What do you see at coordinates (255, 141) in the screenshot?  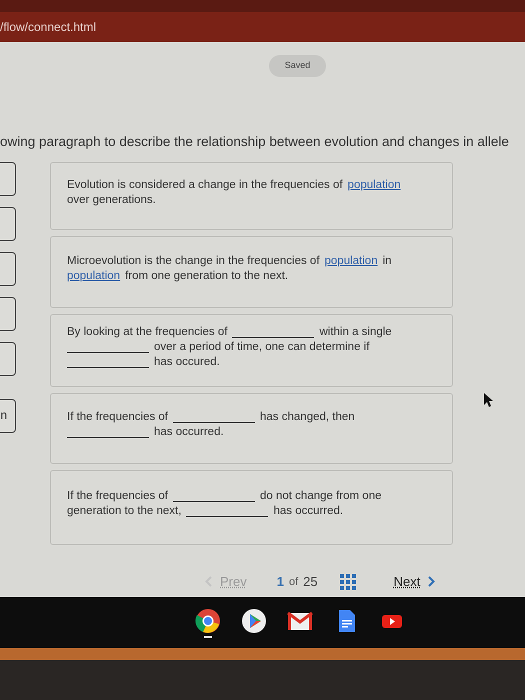 I see `instruction-text: owing paragraph to describe the relationship between evolution and changes in allele` at bounding box center [255, 141].